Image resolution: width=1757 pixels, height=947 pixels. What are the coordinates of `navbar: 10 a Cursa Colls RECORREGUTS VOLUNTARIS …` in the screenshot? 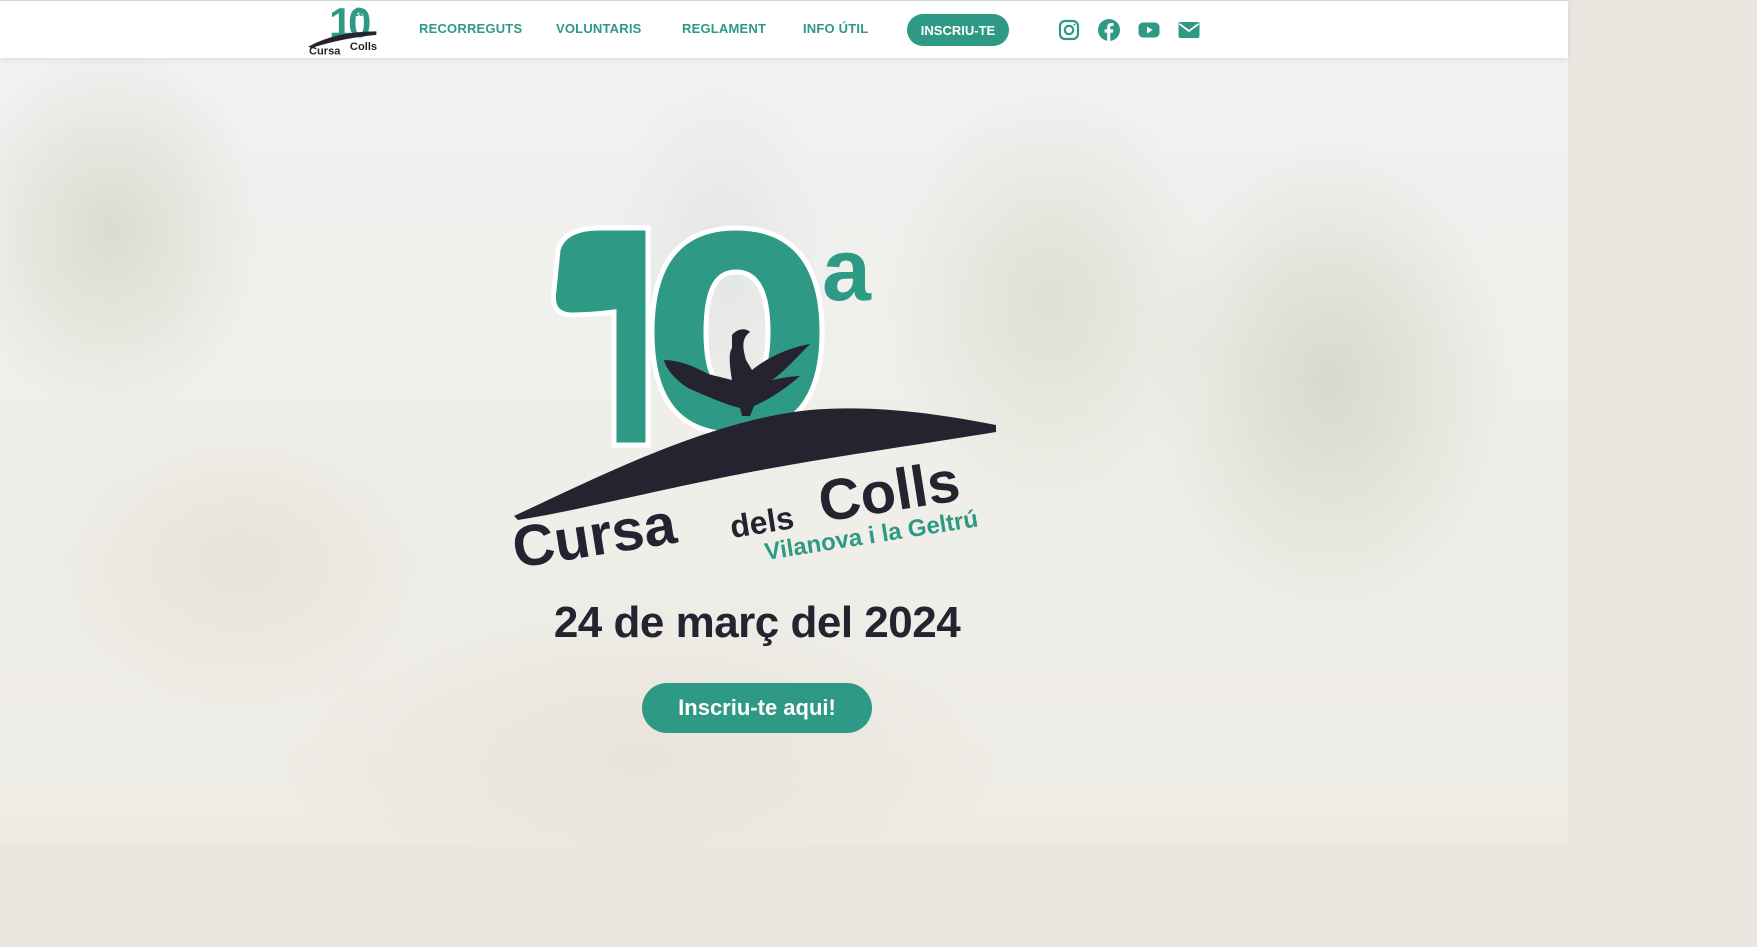 It's located at (784, 29).